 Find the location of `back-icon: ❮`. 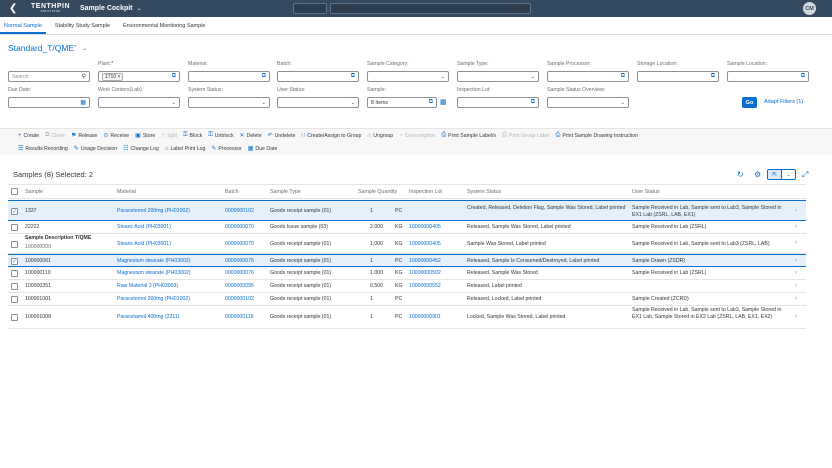

back-icon: ❮ is located at coordinates (16, 8).